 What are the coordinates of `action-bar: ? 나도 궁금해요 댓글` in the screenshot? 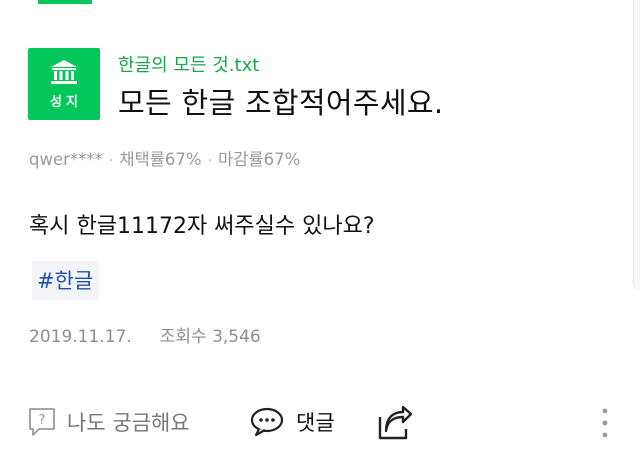 It's located at (320, 423).